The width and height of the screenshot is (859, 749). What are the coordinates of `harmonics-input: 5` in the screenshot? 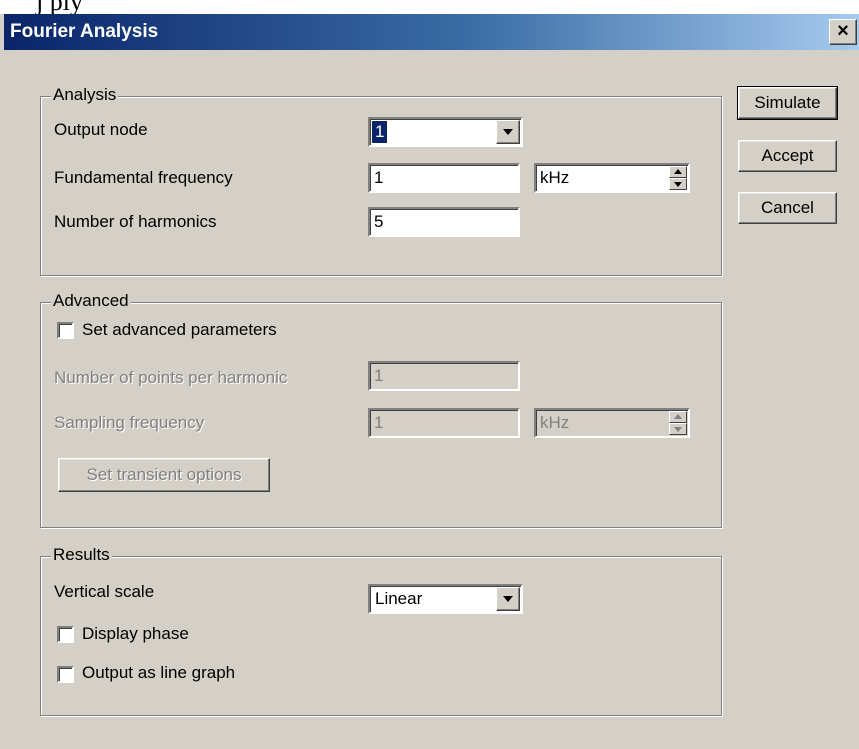 It's located at (444, 222).